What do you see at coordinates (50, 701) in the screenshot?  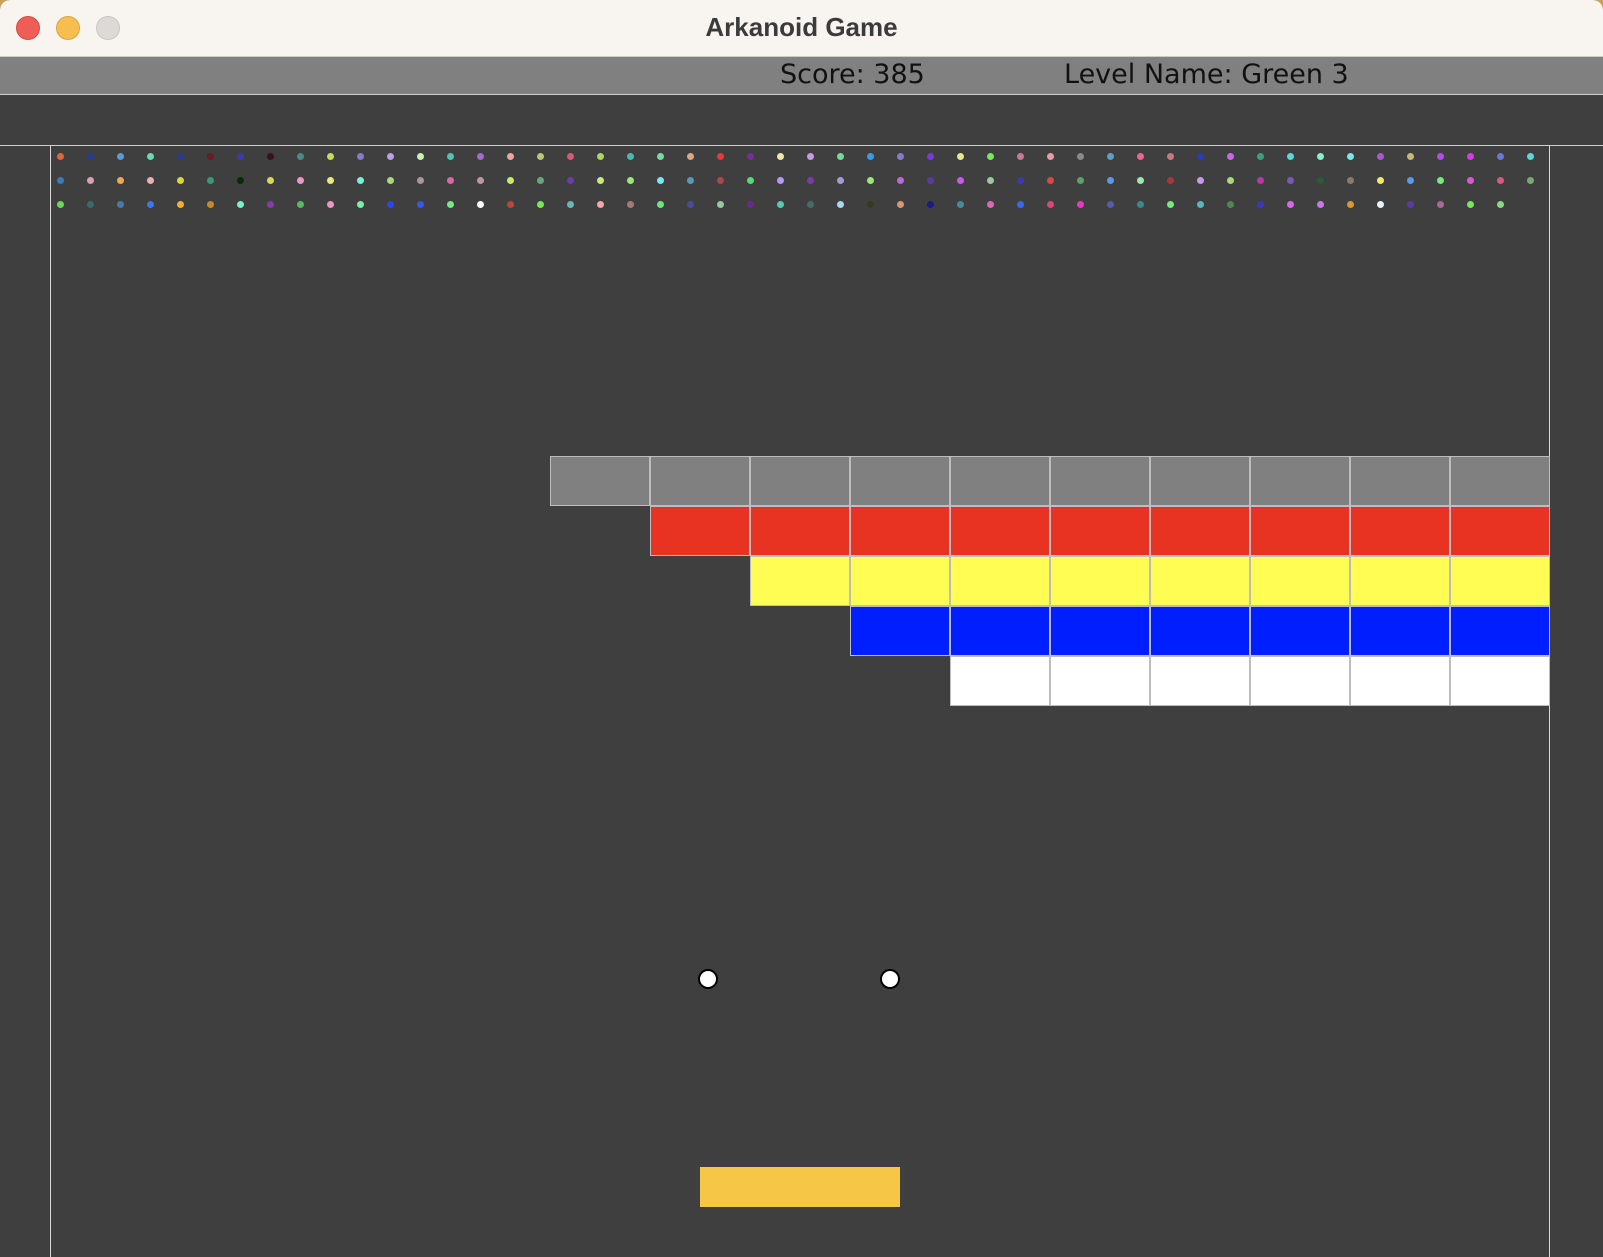 I see `left-wall` at bounding box center [50, 701].